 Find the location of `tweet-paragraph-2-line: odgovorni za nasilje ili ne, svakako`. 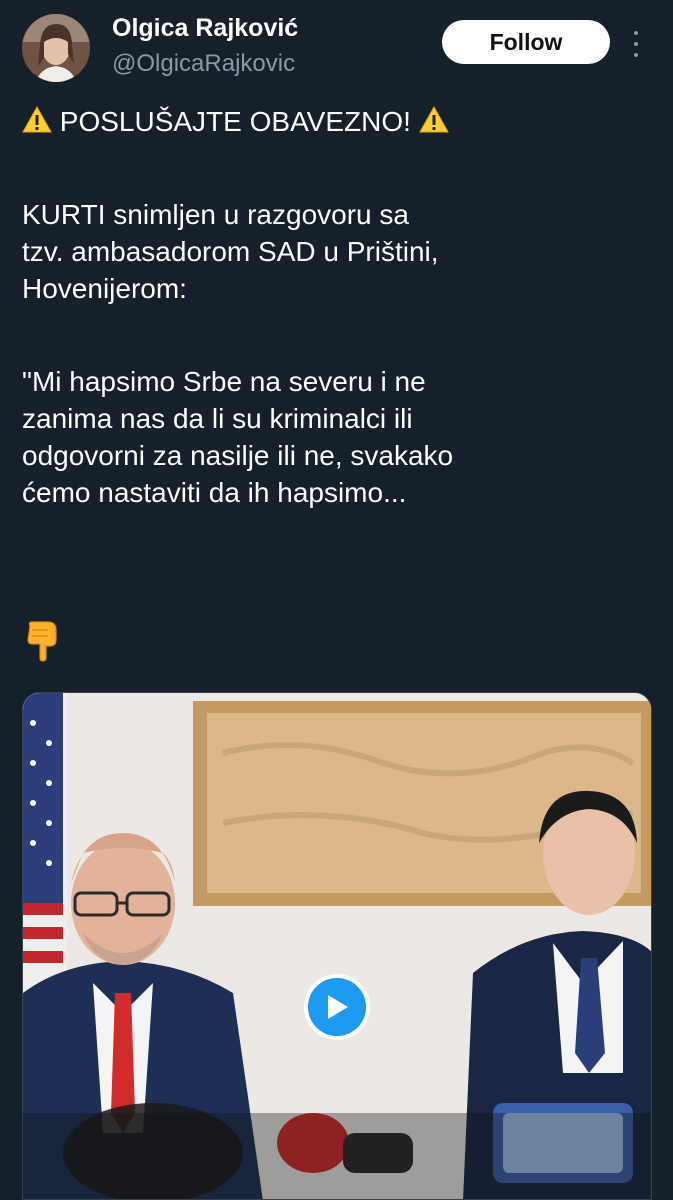

tweet-paragraph-2-line: odgovorni za nasilje ili ne, svakako is located at coordinates (238, 455).